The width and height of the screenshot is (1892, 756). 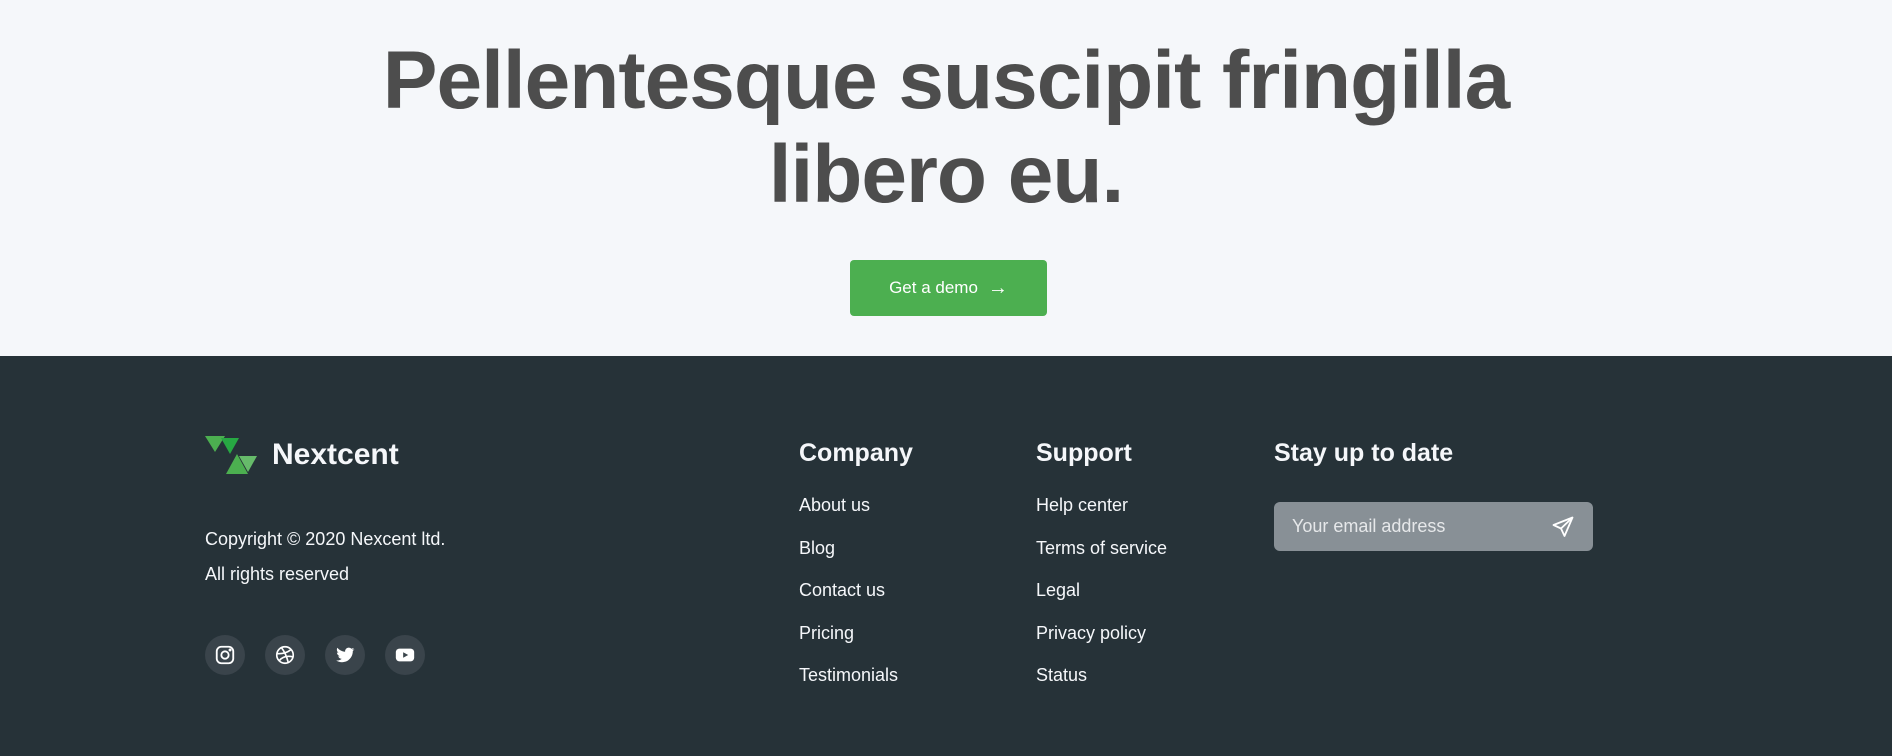 What do you see at coordinates (315, 655) in the screenshot?
I see `social-links` at bounding box center [315, 655].